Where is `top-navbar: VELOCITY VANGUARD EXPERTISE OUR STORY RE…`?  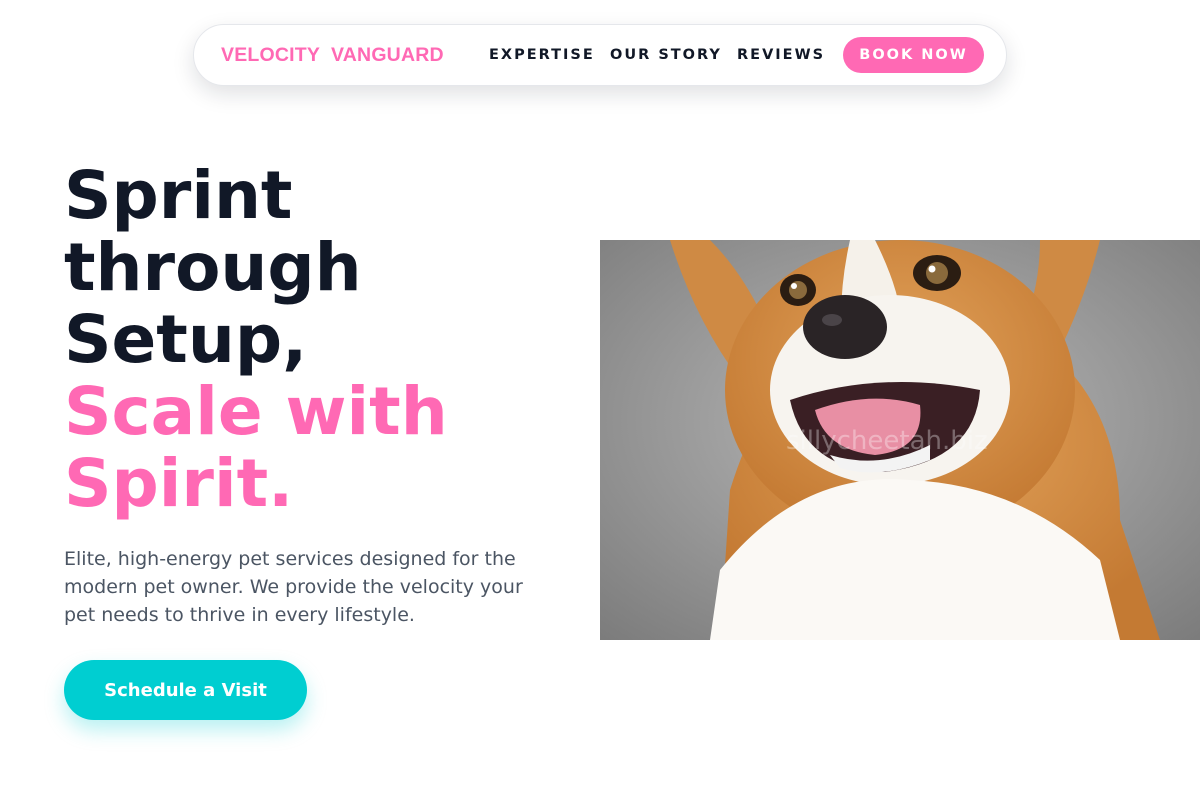
top-navbar: VELOCITY VANGUARD EXPERTISE OUR STORY RE… is located at coordinates (600, 55).